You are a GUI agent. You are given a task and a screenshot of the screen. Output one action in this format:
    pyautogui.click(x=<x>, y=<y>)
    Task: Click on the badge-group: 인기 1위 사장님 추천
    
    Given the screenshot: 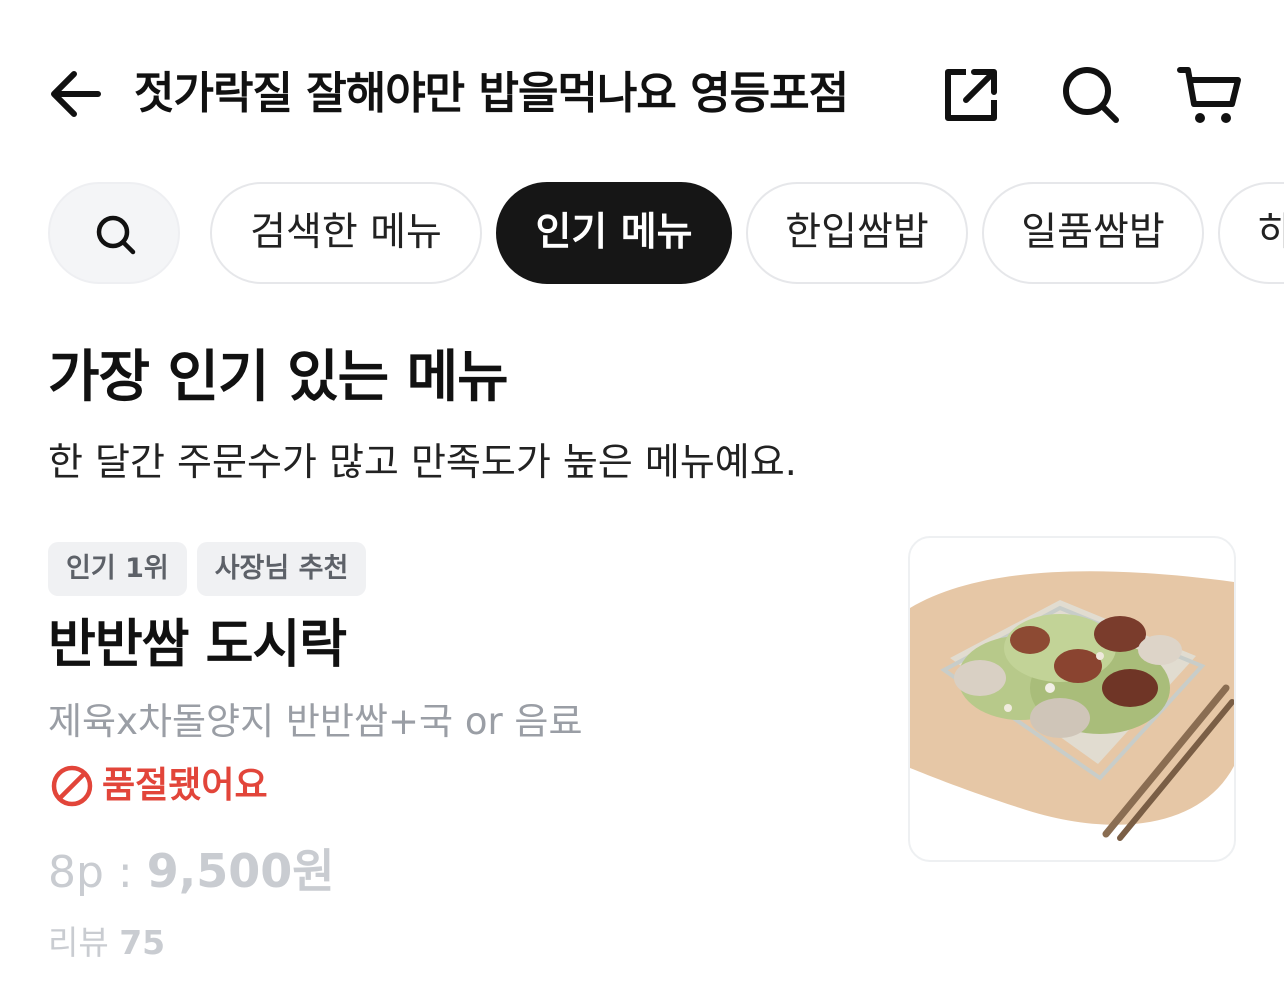 What is the action you would take?
    pyautogui.click(x=212, y=569)
    